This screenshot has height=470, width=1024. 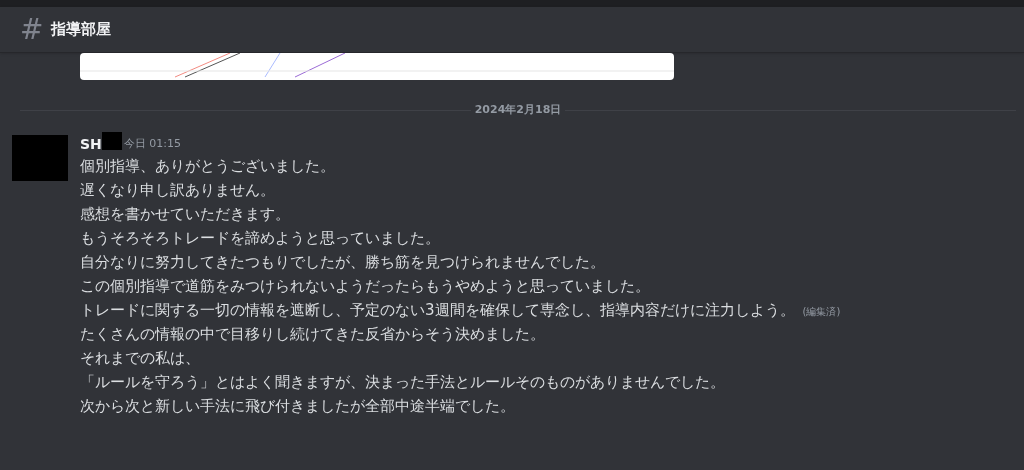 What do you see at coordinates (297, 406) in the screenshot?
I see `message-line: 次から次と新しい手法に飛び付きましたが全部中途半端でした。` at bounding box center [297, 406].